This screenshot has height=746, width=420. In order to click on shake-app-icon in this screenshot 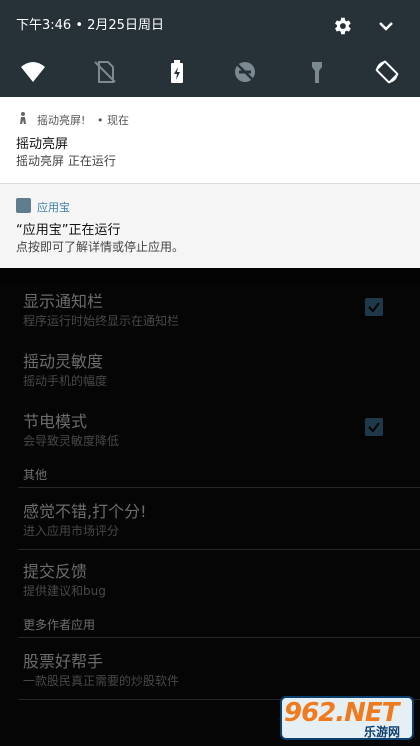, I will do `click(23, 118)`.